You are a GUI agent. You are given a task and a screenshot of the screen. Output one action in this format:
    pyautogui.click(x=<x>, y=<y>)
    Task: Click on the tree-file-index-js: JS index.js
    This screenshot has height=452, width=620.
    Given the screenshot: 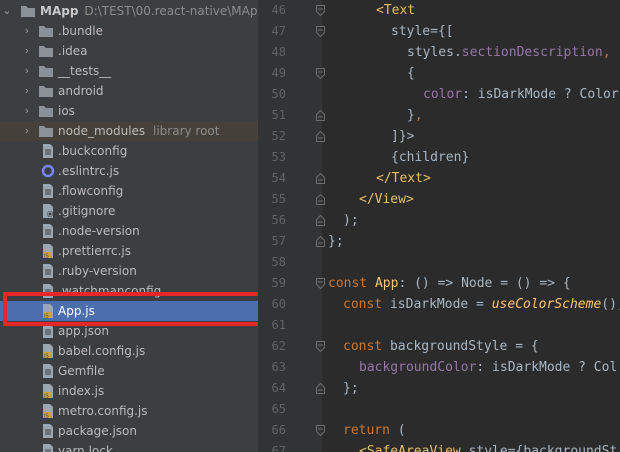 What is the action you would take?
    pyautogui.click(x=129, y=391)
    